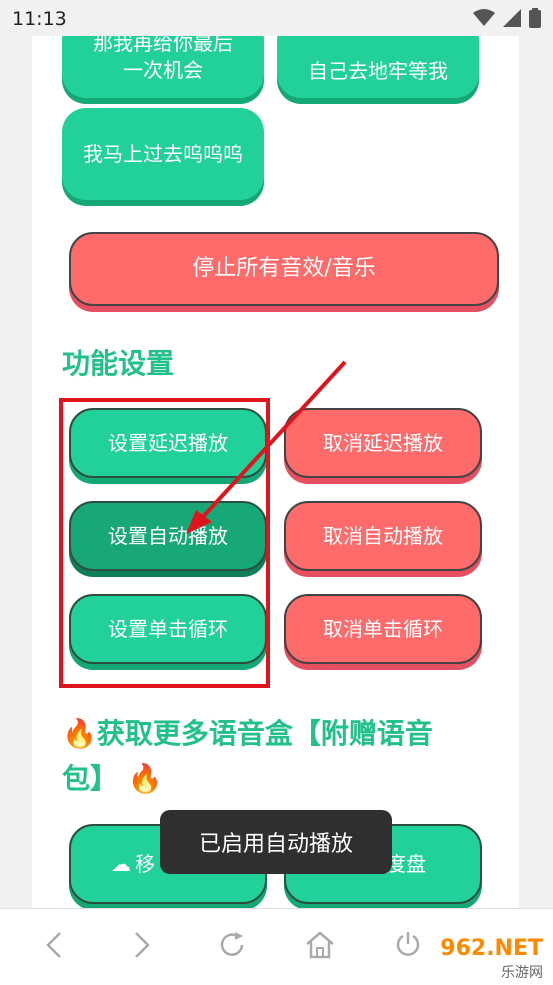  Describe the element at coordinates (232, 945) in the screenshot. I see `refresh-icon` at that location.